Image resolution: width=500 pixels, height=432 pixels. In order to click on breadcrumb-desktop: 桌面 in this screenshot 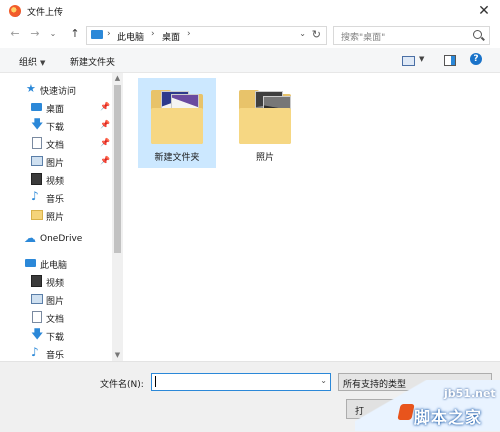, I will do `click(171, 36)`.